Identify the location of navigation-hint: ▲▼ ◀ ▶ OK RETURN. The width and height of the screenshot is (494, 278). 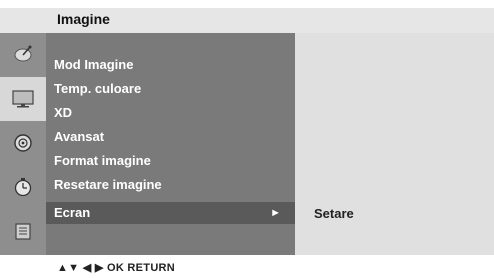
(116, 268).